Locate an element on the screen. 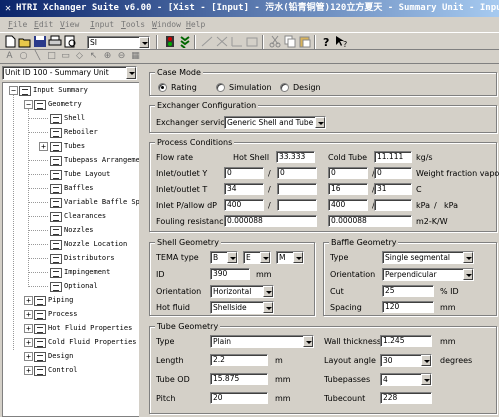 The height and width of the screenshot is (417, 499). cold-pressure-input: 400 is located at coordinates (348, 205).